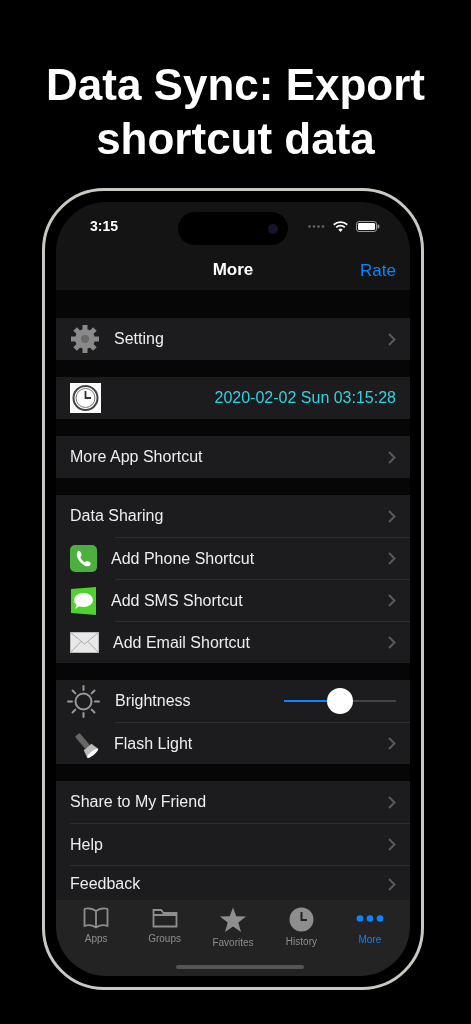 The height and width of the screenshot is (1024, 471). I want to click on gear-icon, so click(85, 339).